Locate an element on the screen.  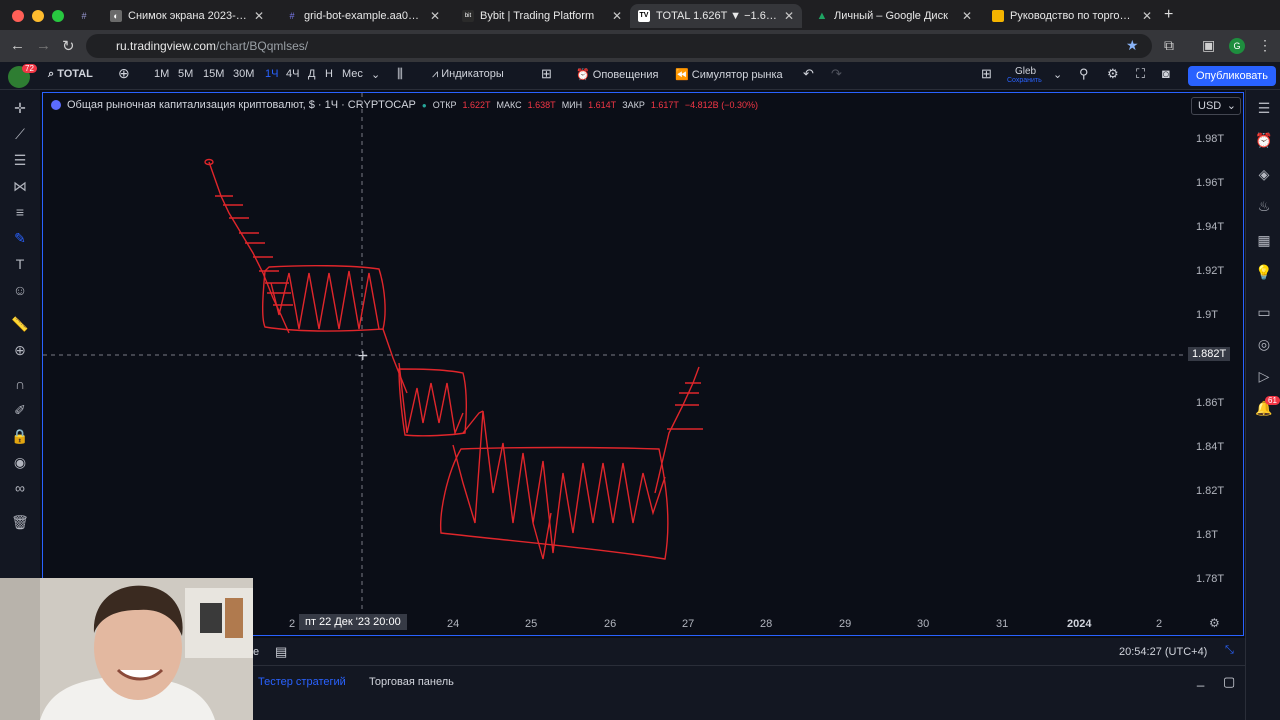
crosshair-icon: ✛ is located at coordinates (20, 108).